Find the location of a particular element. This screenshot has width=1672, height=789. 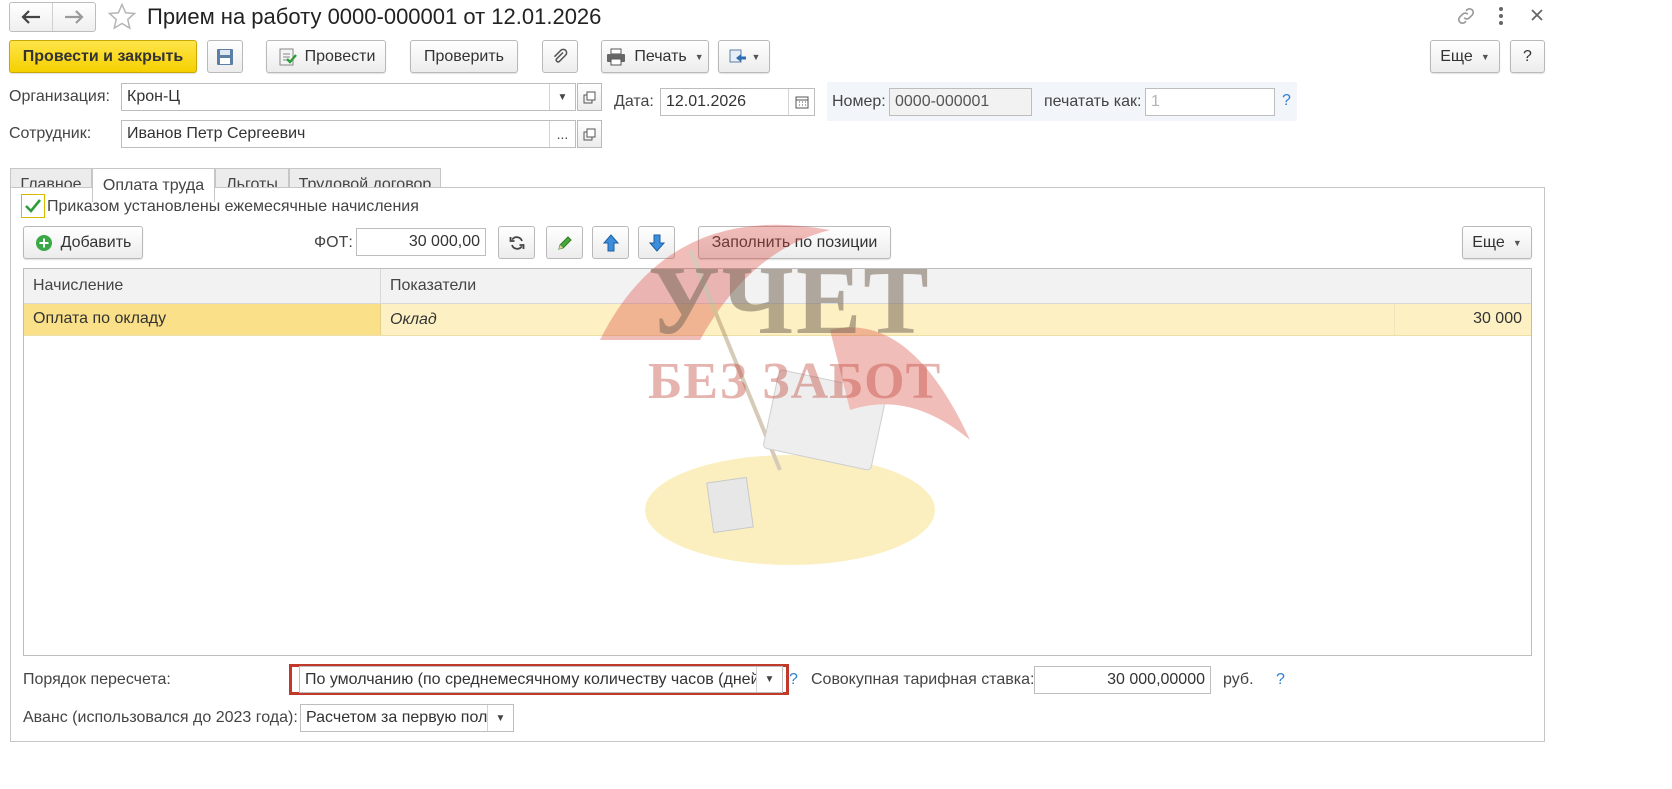

org-dropdown-button: ▼ is located at coordinates (562, 97).